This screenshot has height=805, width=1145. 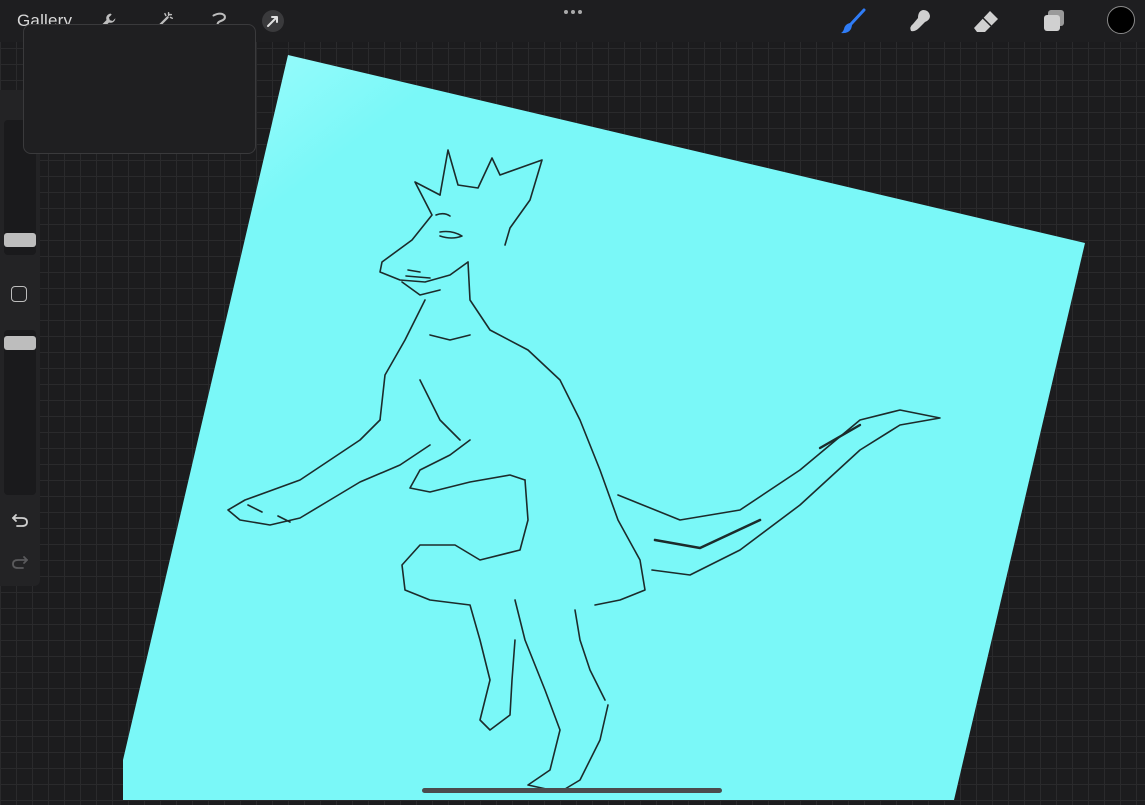 What do you see at coordinates (1054, 21) in the screenshot?
I see `layers-icon` at bounding box center [1054, 21].